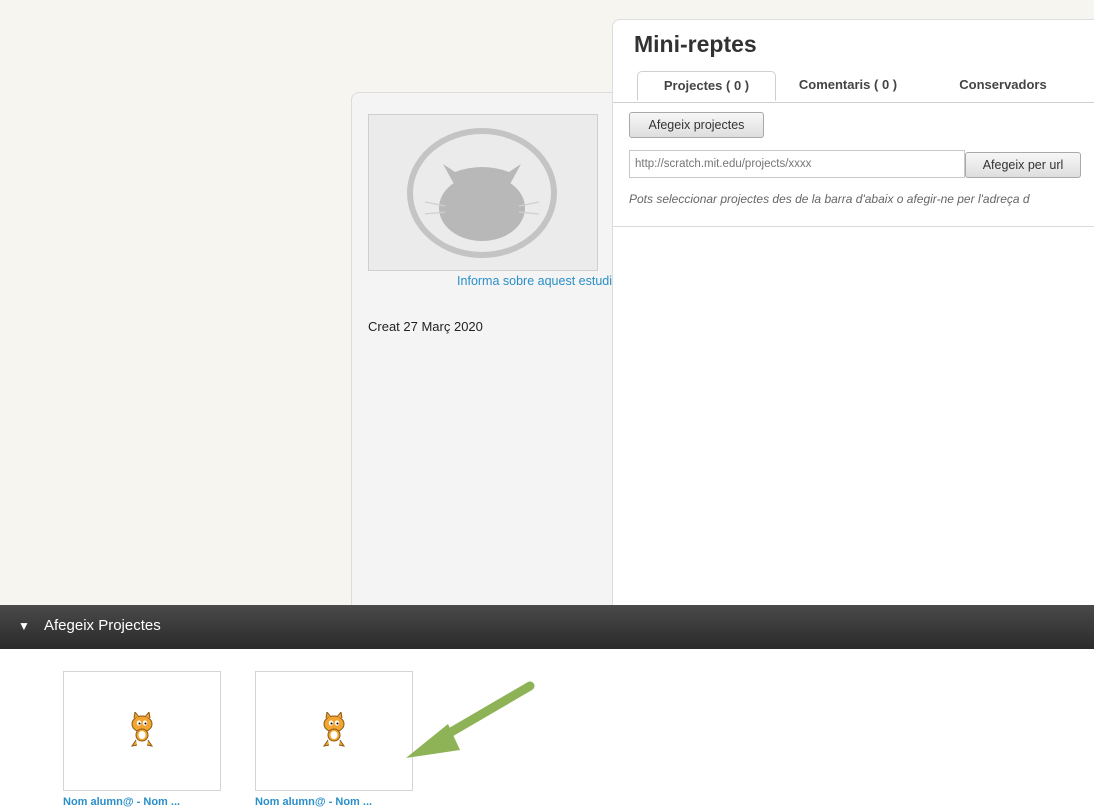  Describe the element at coordinates (470, 719) in the screenshot. I see `annotation-arrow-icon` at that location.